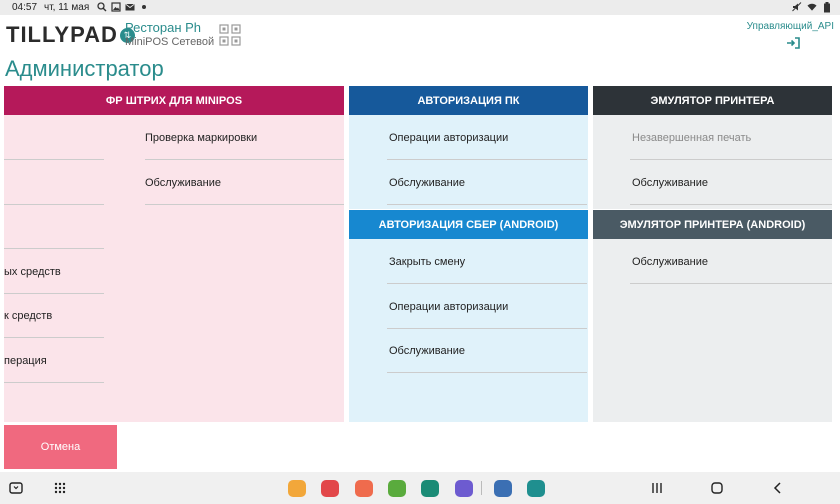 The height and width of the screenshot is (504, 840). Describe the element at coordinates (812, 7) in the screenshot. I see `wifi-icon` at that location.